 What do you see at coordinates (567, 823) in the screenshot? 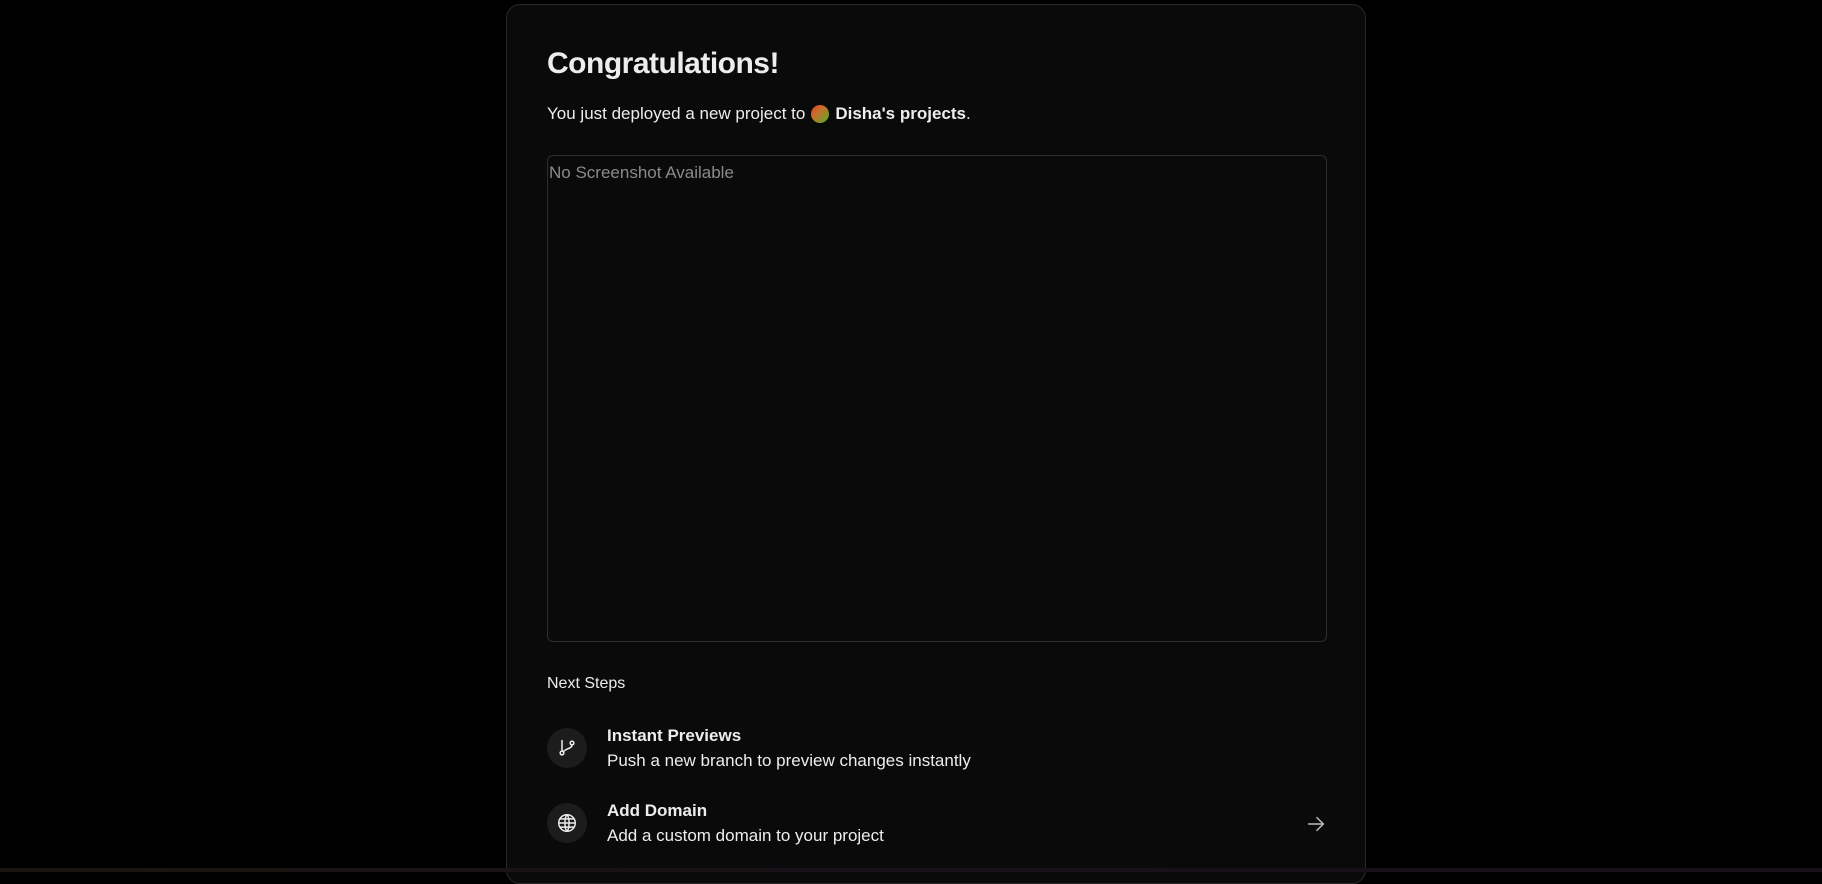
I see `globe-icon` at bounding box center [567, 823].